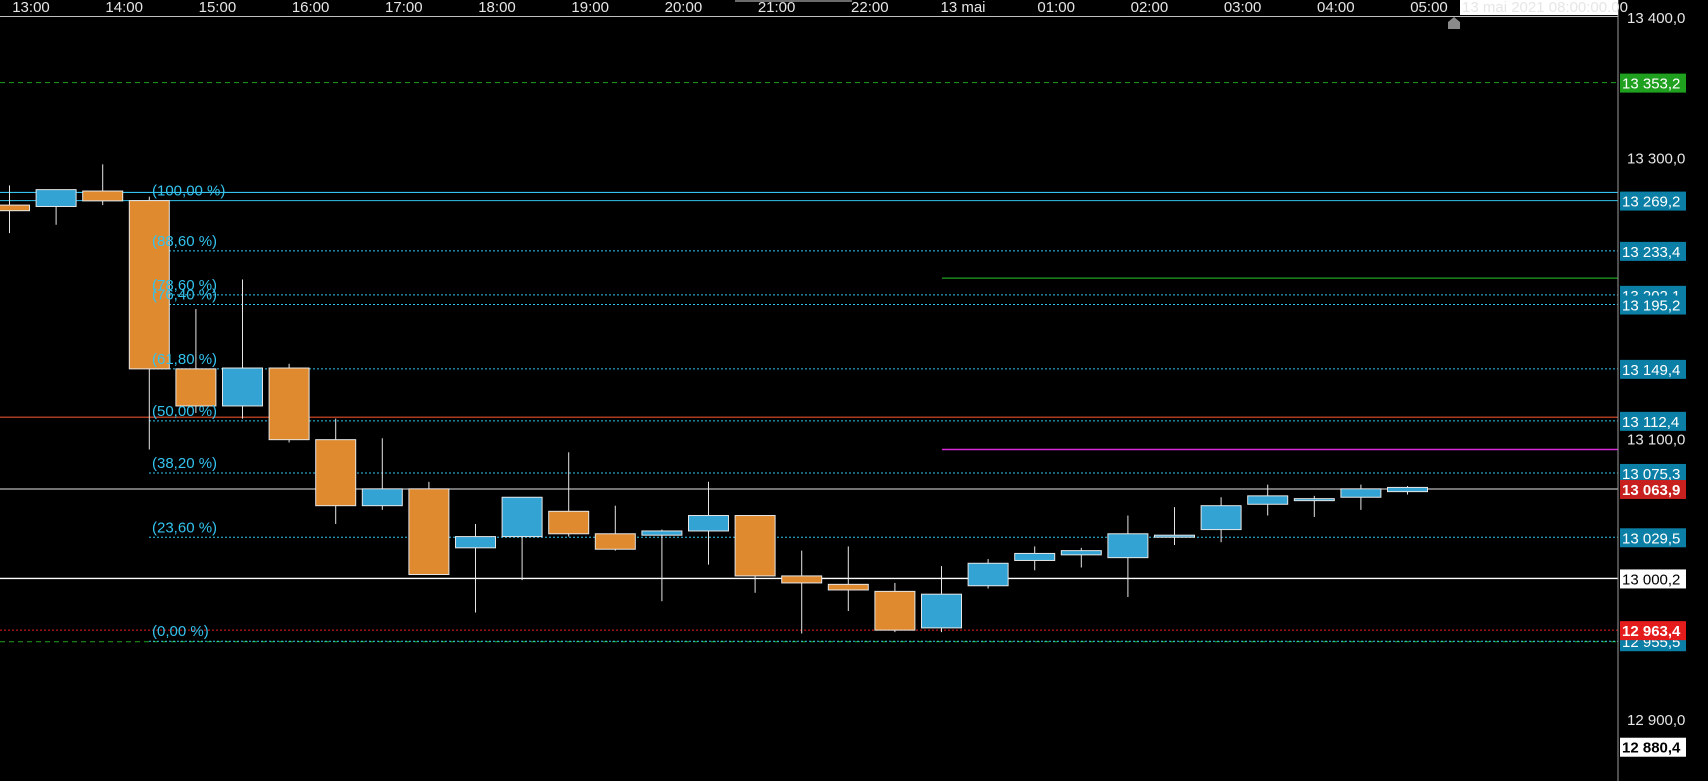 The image size is (1708, 781). I want to click on time-tick-label: 03:00, so click(1243, 8).